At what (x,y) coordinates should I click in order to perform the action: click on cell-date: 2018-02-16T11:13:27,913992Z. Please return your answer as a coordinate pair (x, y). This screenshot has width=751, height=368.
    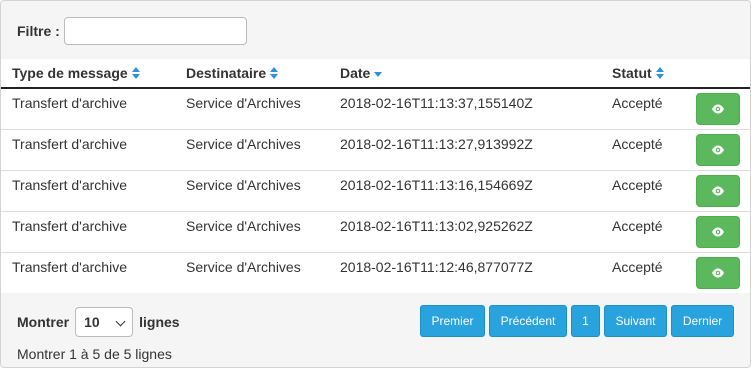
    Looking at the image, I should click on (465, 150).